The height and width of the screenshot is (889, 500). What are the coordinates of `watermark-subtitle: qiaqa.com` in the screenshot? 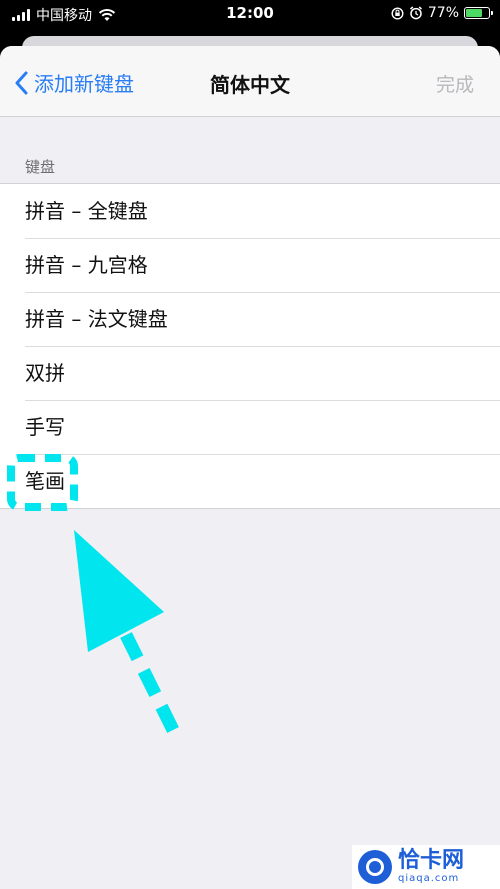 It's located at (429, 878).